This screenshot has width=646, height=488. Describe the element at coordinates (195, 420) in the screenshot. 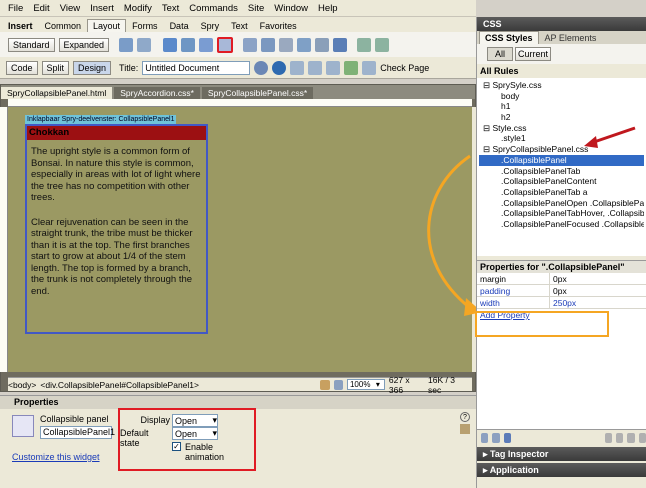

I see `display-select: Open ▾` at that location.